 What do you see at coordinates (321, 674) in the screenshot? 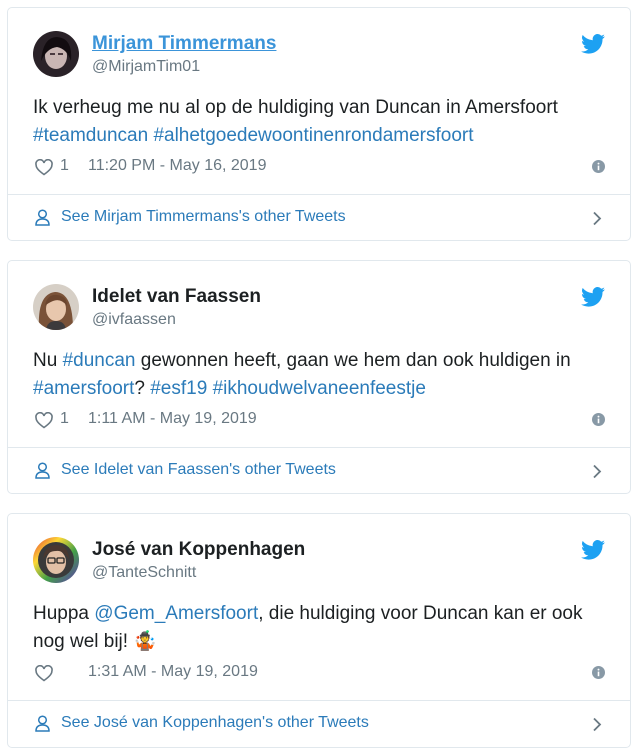
I see `tweet-meta: 1:31 AM - May 19, 2019` at bounding box center [321, 674].